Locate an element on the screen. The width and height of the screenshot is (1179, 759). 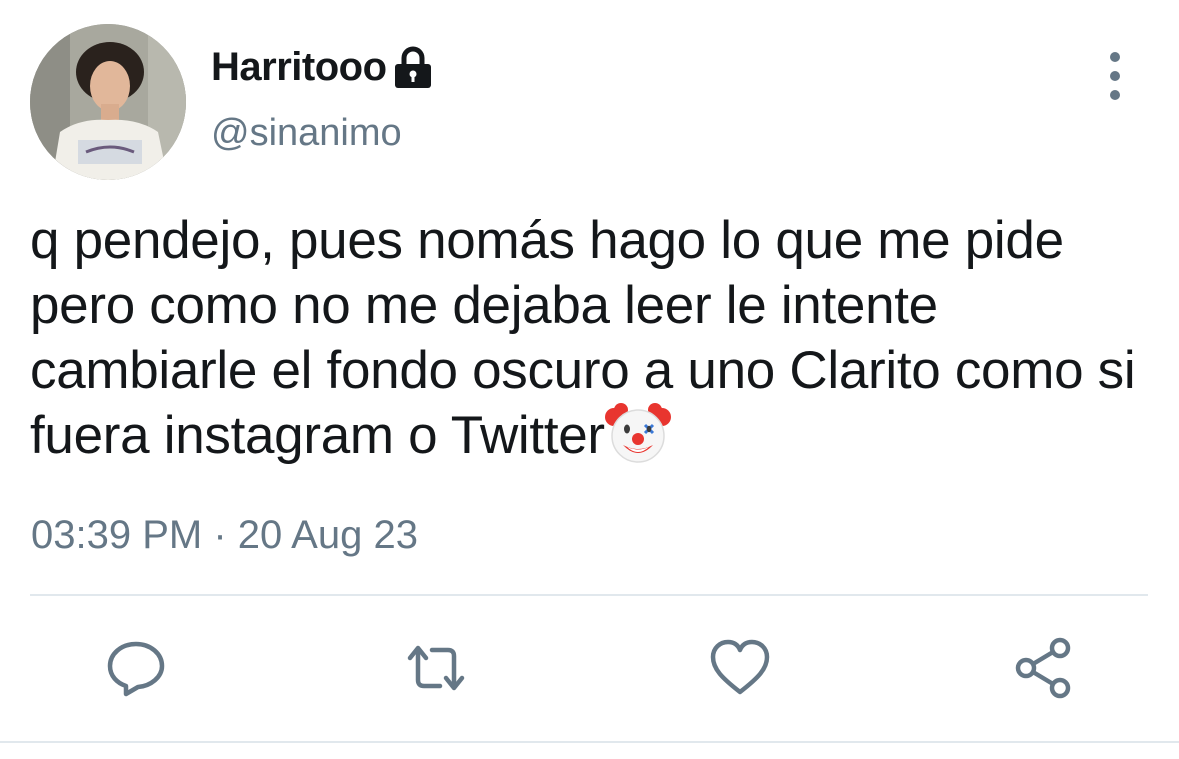
author-name-row: Harritooo is located at coordinates (322, 67).